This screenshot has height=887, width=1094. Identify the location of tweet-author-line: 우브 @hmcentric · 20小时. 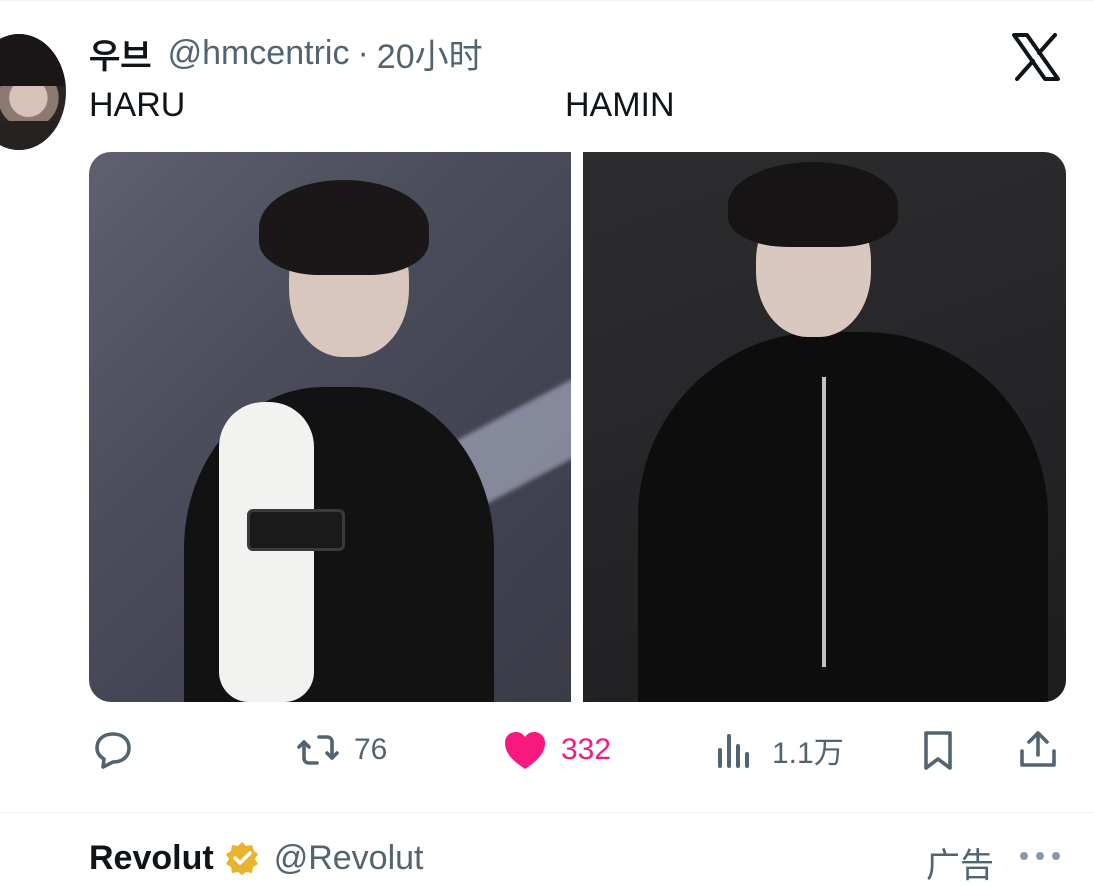
(286, 53).